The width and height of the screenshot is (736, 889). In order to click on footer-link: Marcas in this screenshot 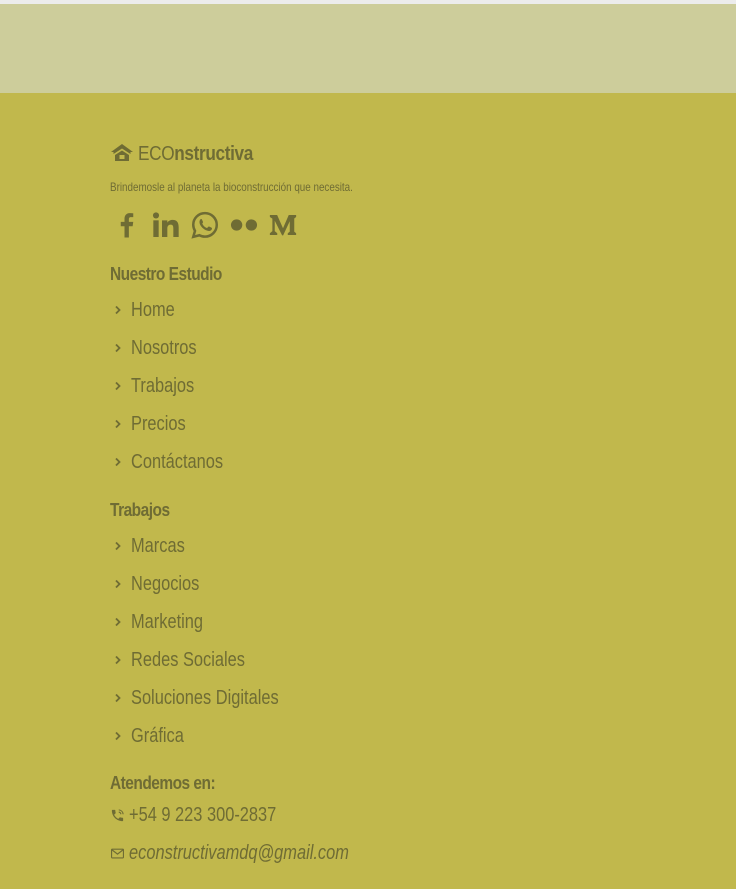, I will do `click(211, 546)`.